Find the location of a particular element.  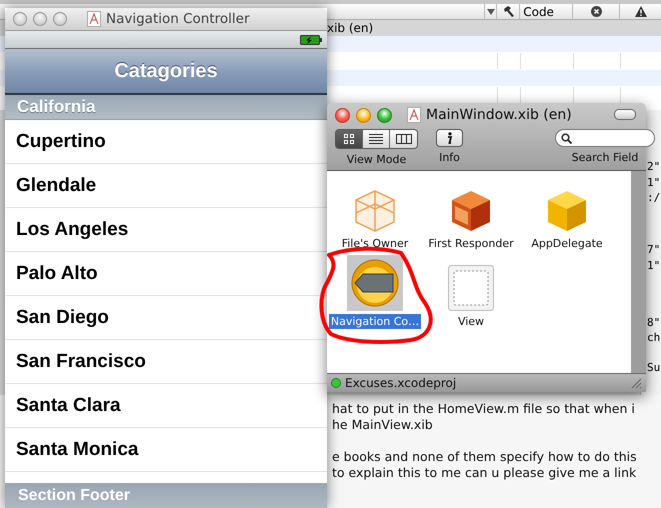

search-icon is located at coordinates (566, 138).